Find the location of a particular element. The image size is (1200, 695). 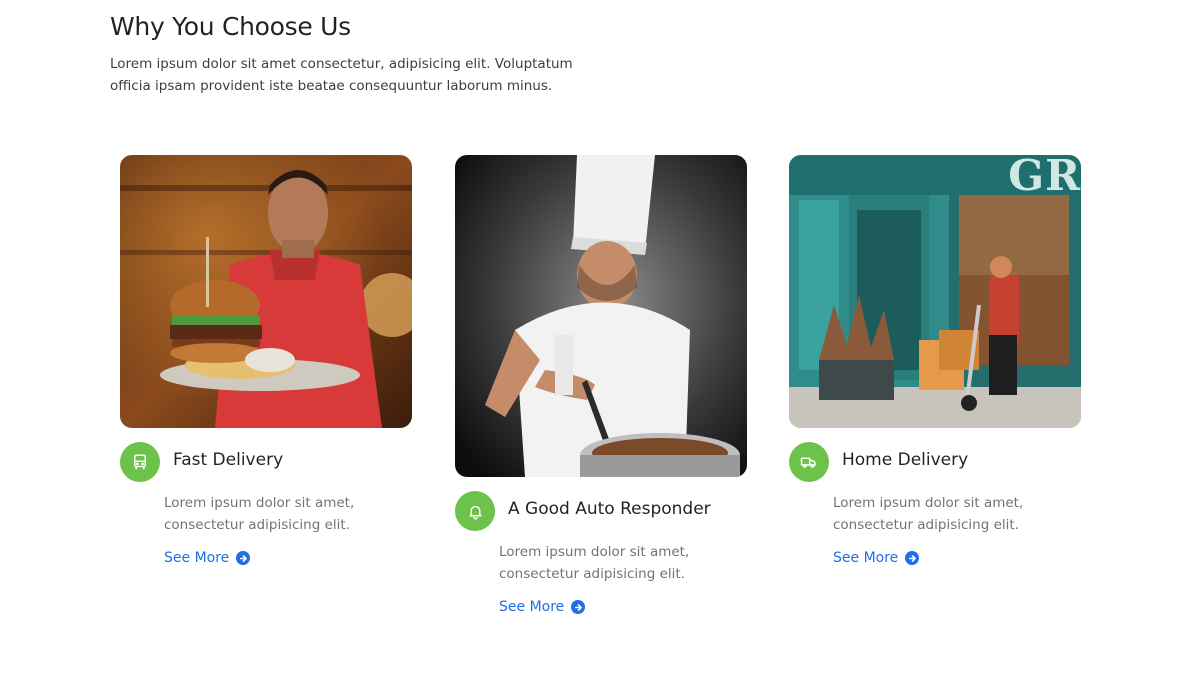

feature-title: Fast Delivery is located at coordinates (228, 460).